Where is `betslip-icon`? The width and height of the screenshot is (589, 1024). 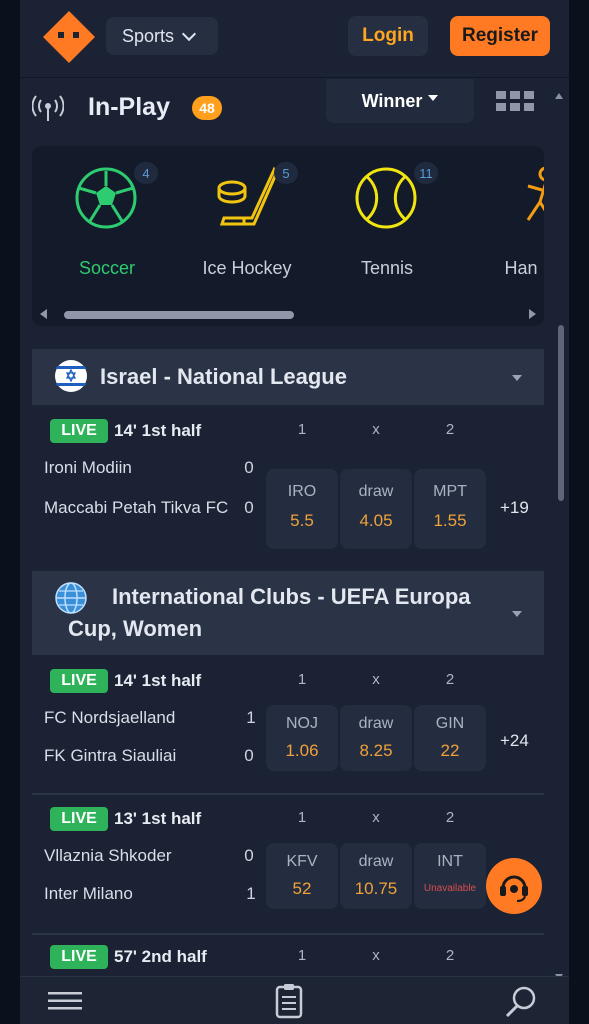
betslip-icon is located at coordinates (289, 1001).